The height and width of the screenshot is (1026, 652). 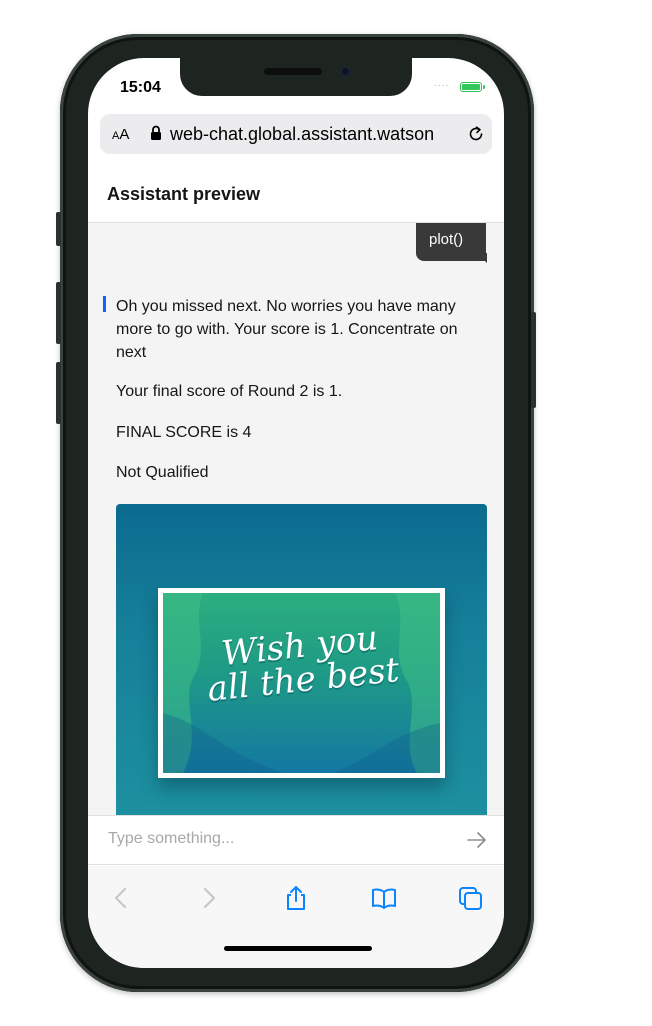 I want to click on picture-frame: Wish you all the best, so click(x=301, y=683).